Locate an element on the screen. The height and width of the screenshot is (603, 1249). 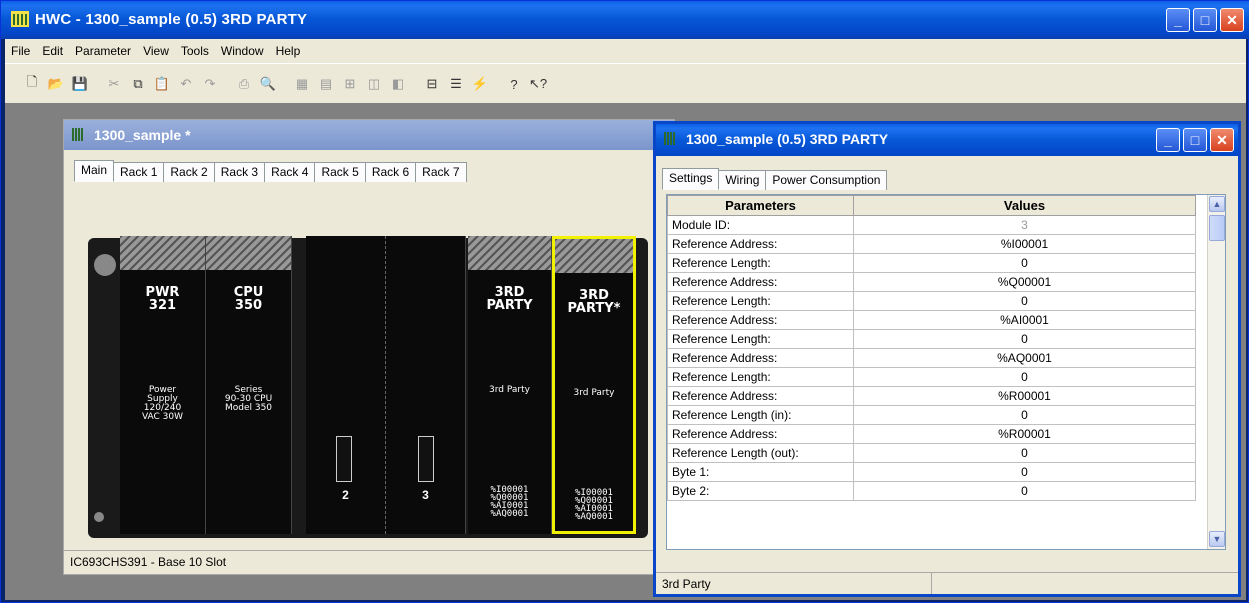
paste-icon: 📋 is located at coordinates (162, 84).